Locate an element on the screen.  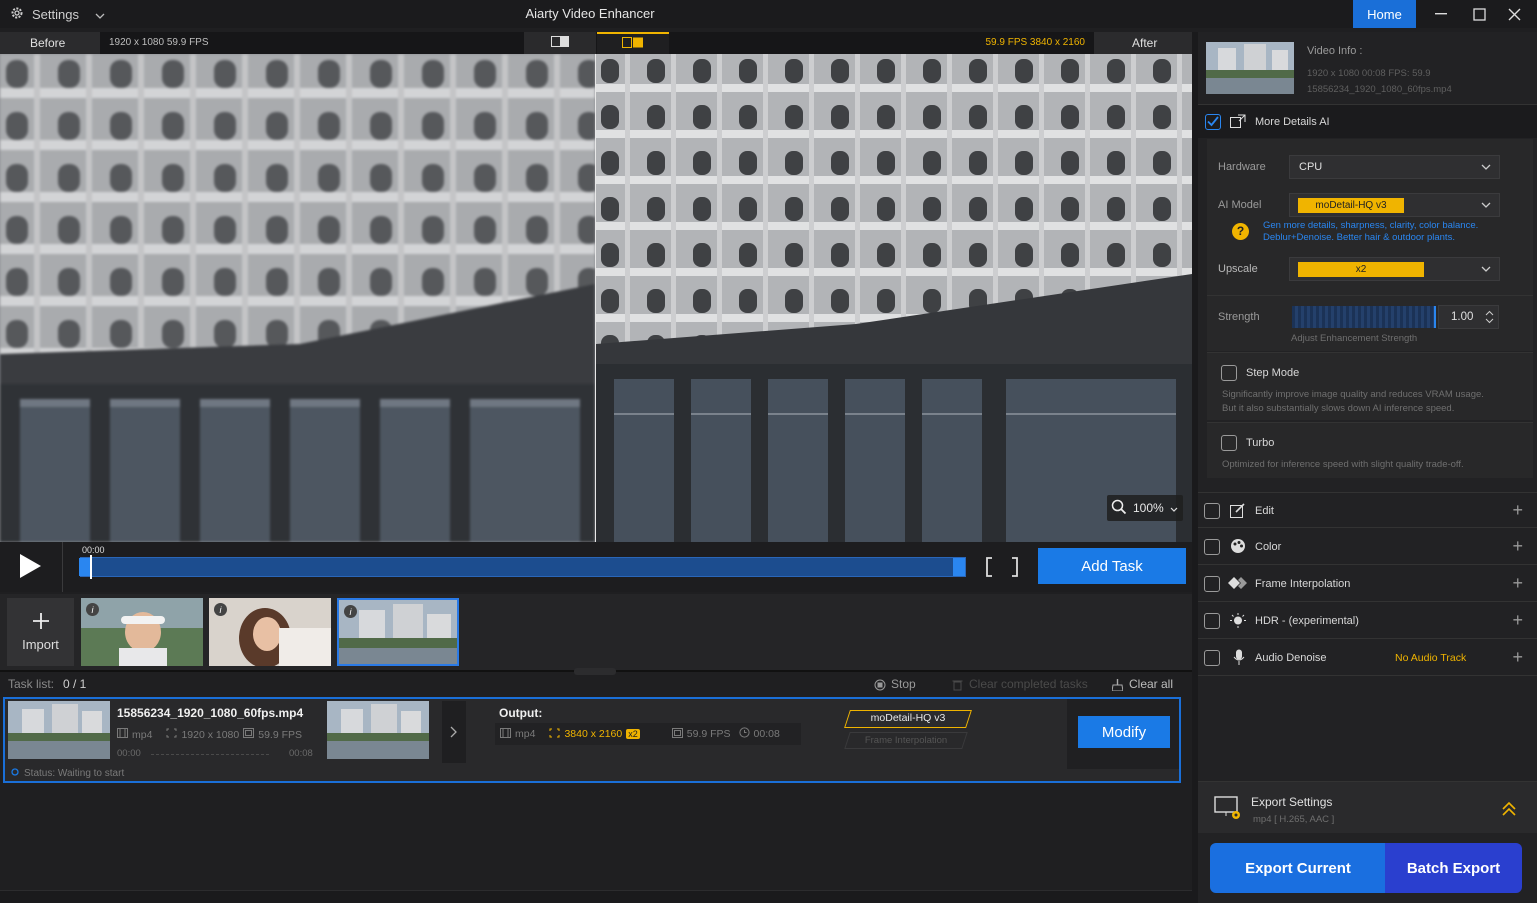
strength-value: 1.00 is located at coordinates (1462, 317).